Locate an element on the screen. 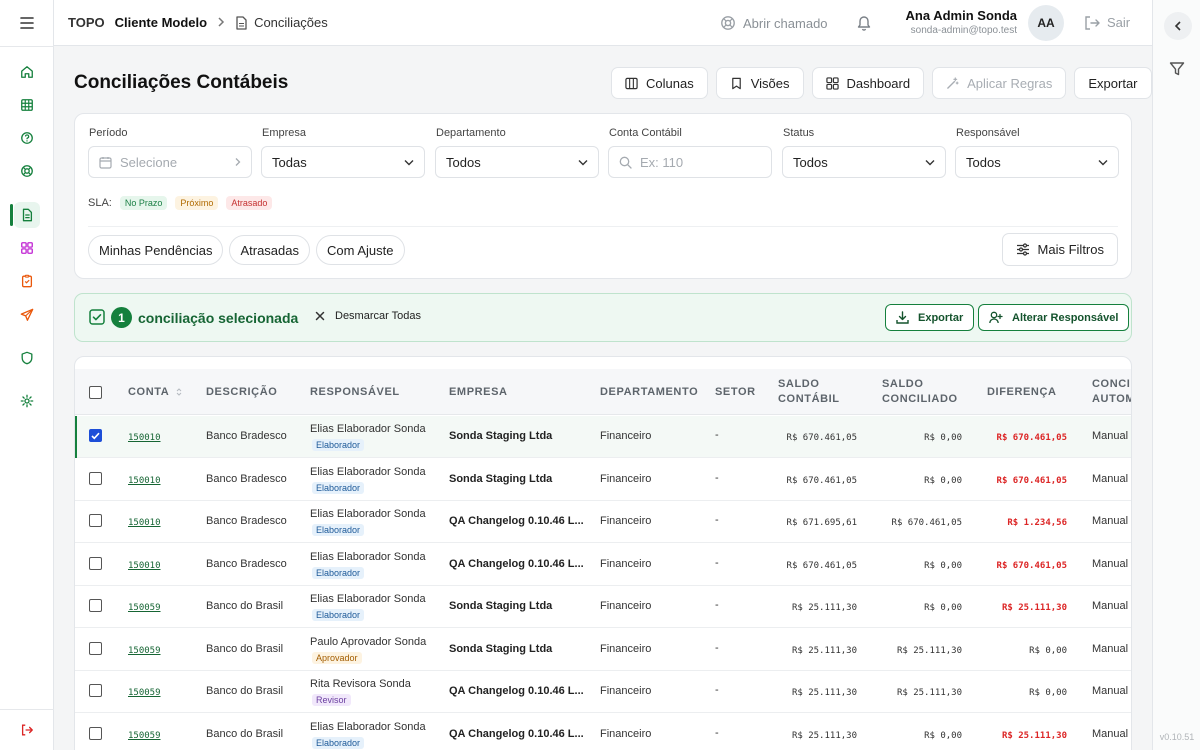 Image resolution: width=1200 pixels, height=750 pixels. table-icon is located at coordinates (27, 105).